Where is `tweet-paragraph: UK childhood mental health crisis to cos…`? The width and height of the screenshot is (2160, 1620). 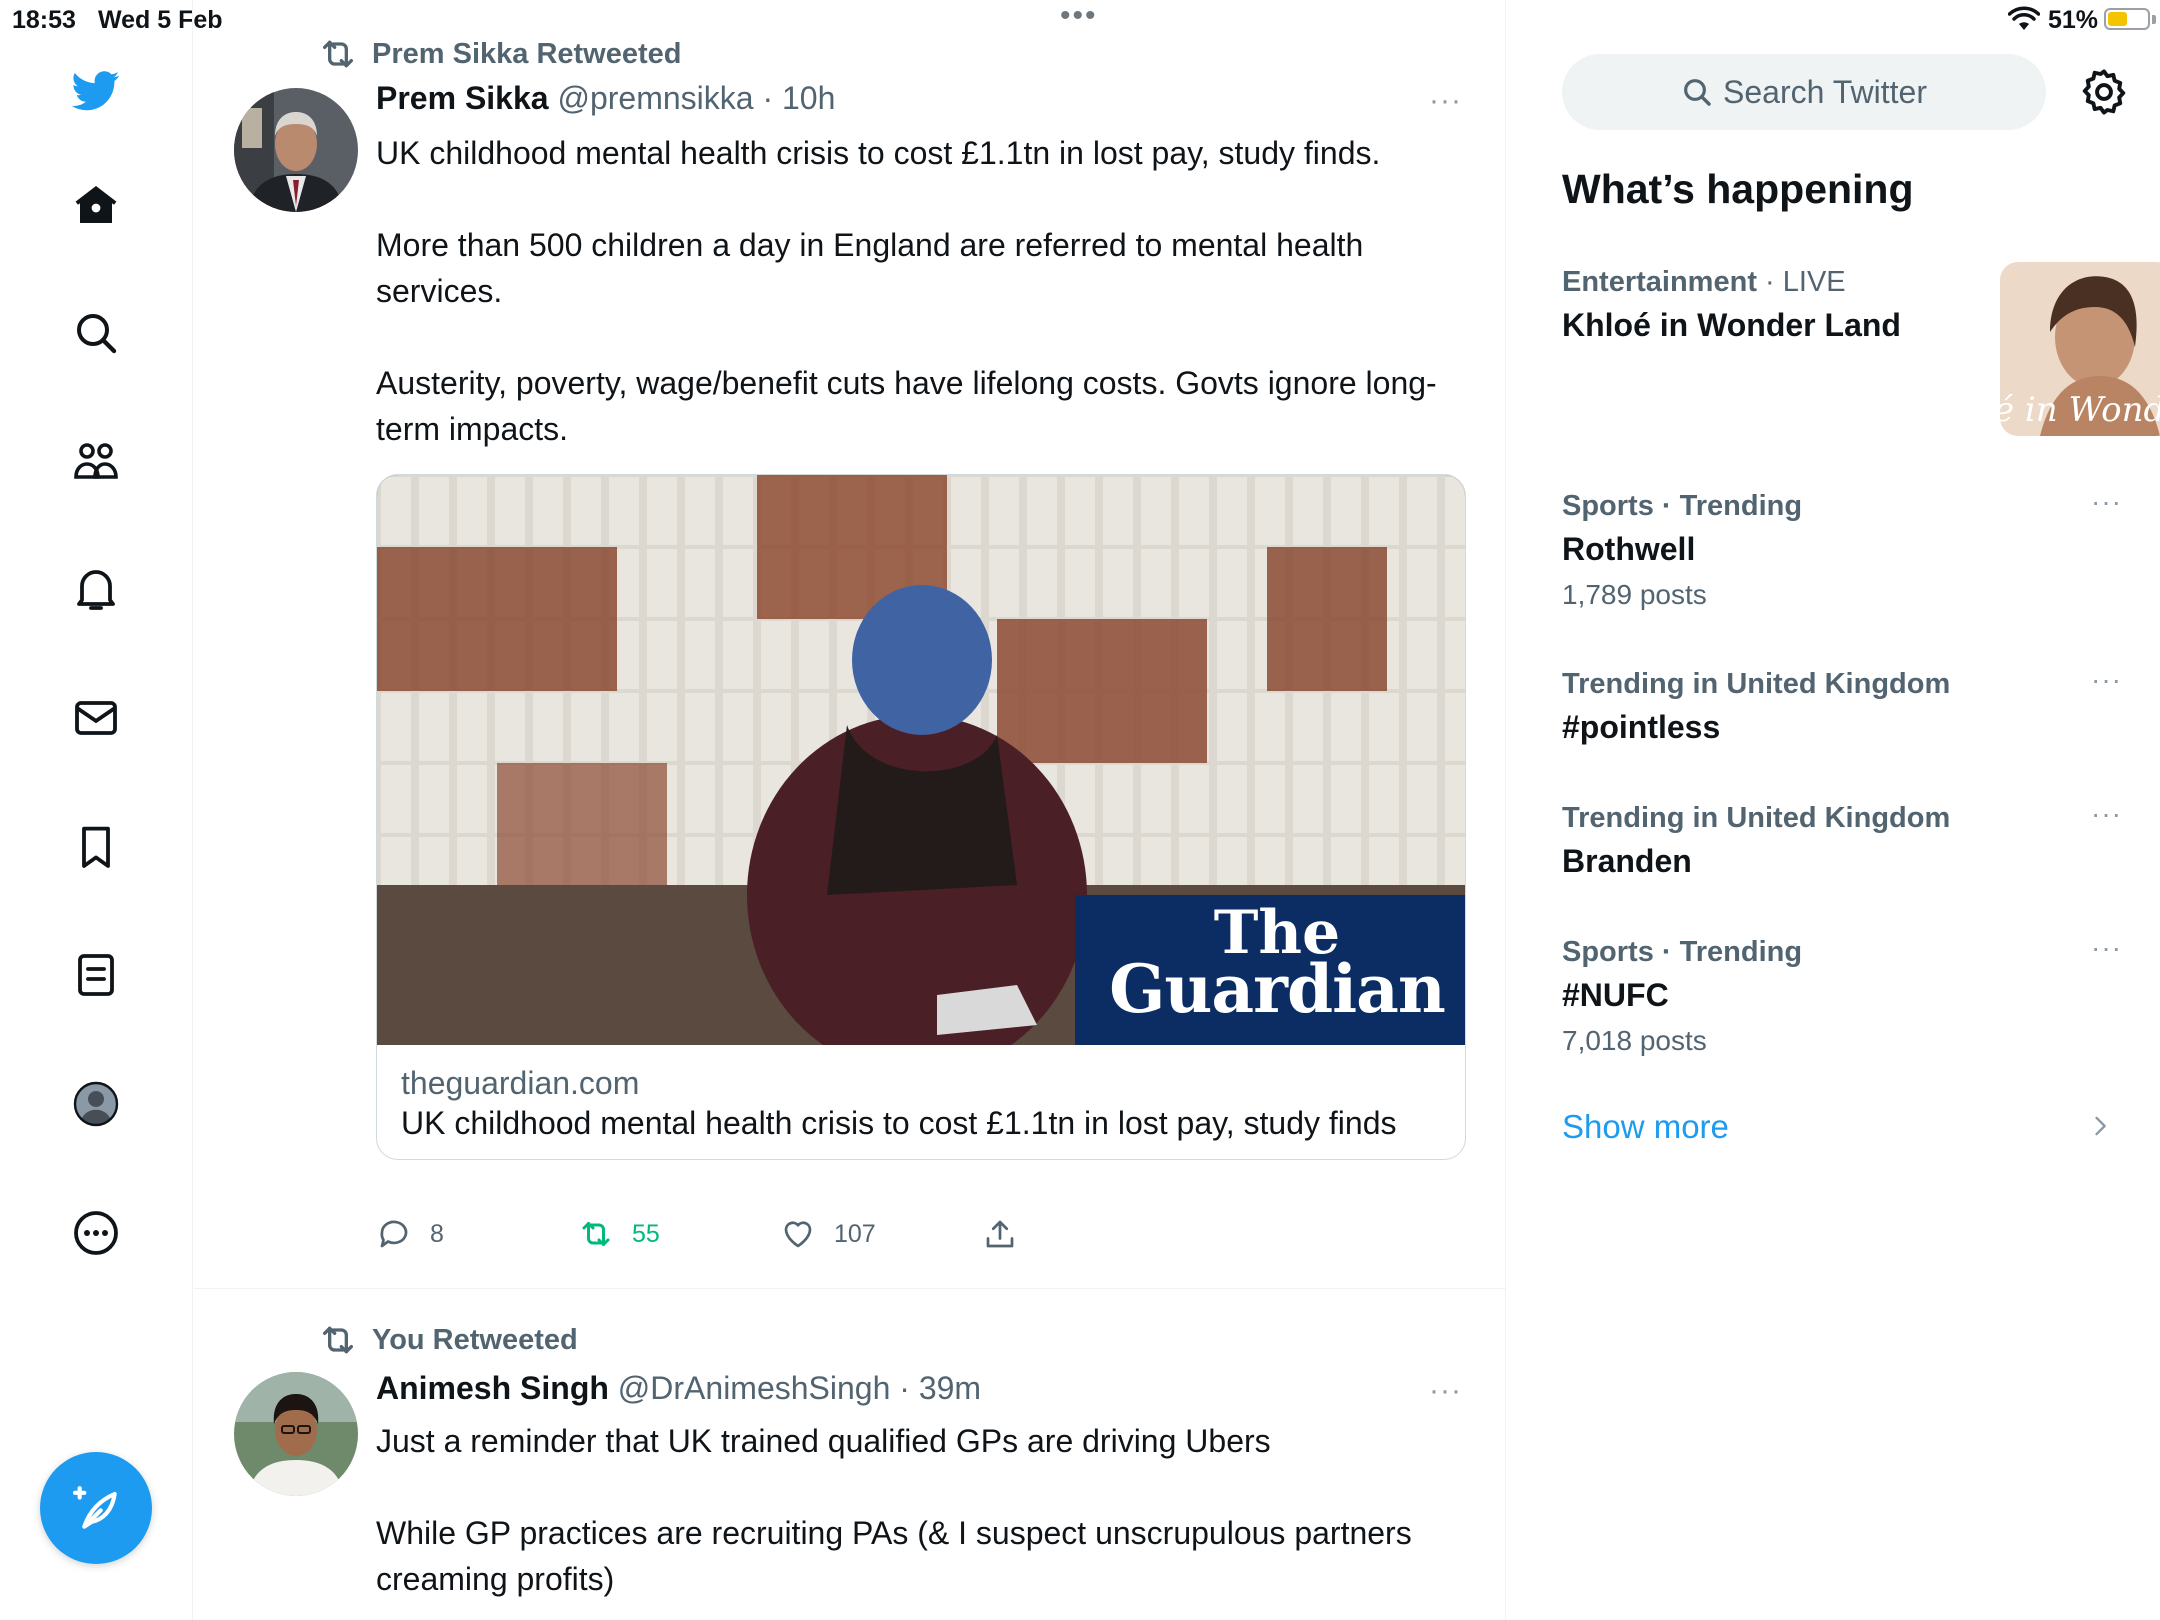
tweet-paragraph: UK childhood mental health crisis to cos… is located at coordinates (878, 153).